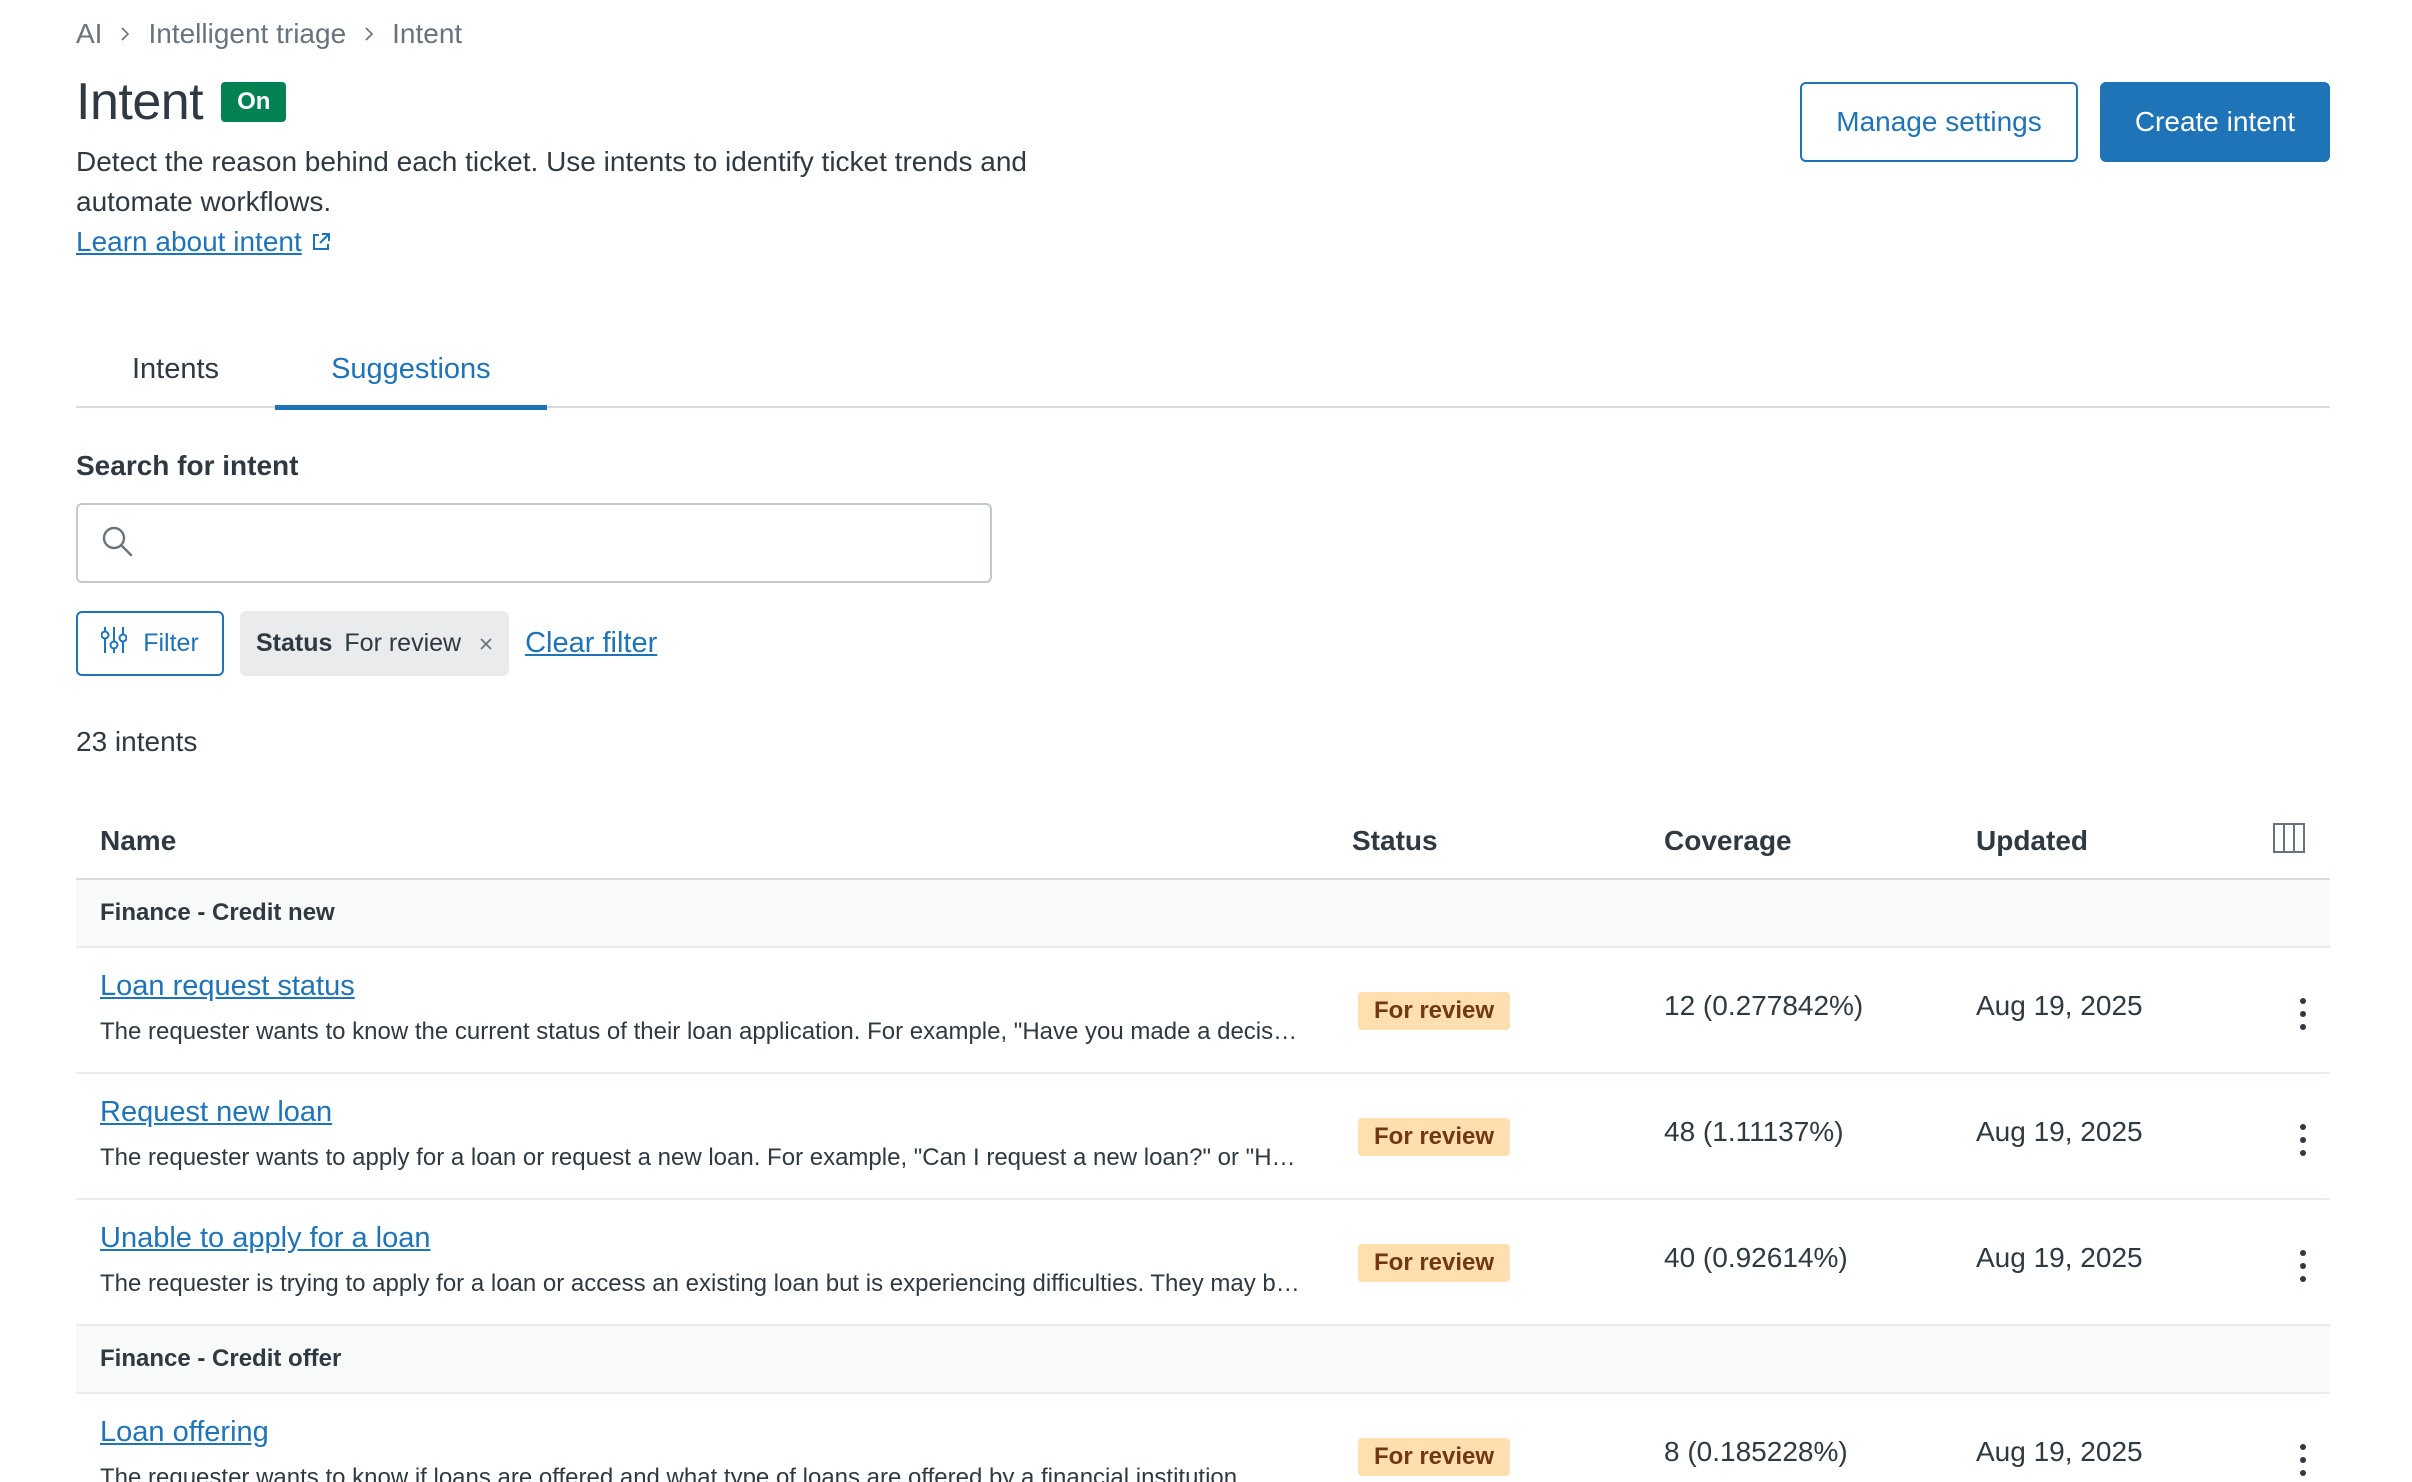 This screenshot has width=2412, height=1482. Describe the element at coordinates (1764, 1005) in the screenshot. I see `coverage-value: 12 (0.277842%)` at that location.